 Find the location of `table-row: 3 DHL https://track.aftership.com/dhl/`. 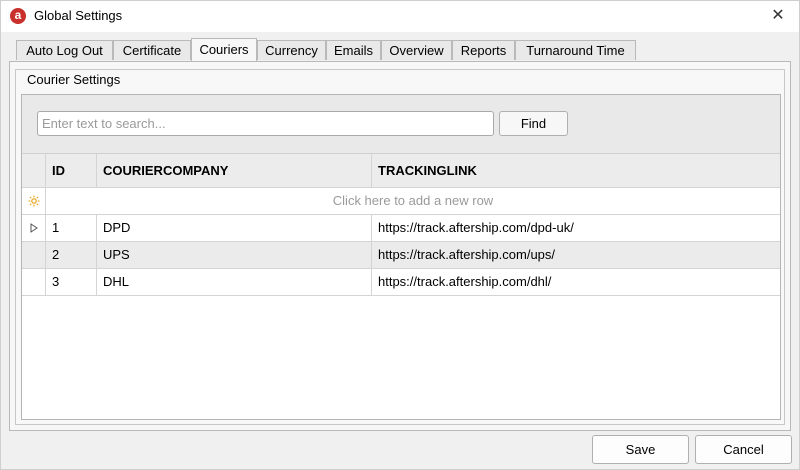

table-row: 3 DHL https://track.aftership.com/dhl/ is located at coordinates (401, 282).